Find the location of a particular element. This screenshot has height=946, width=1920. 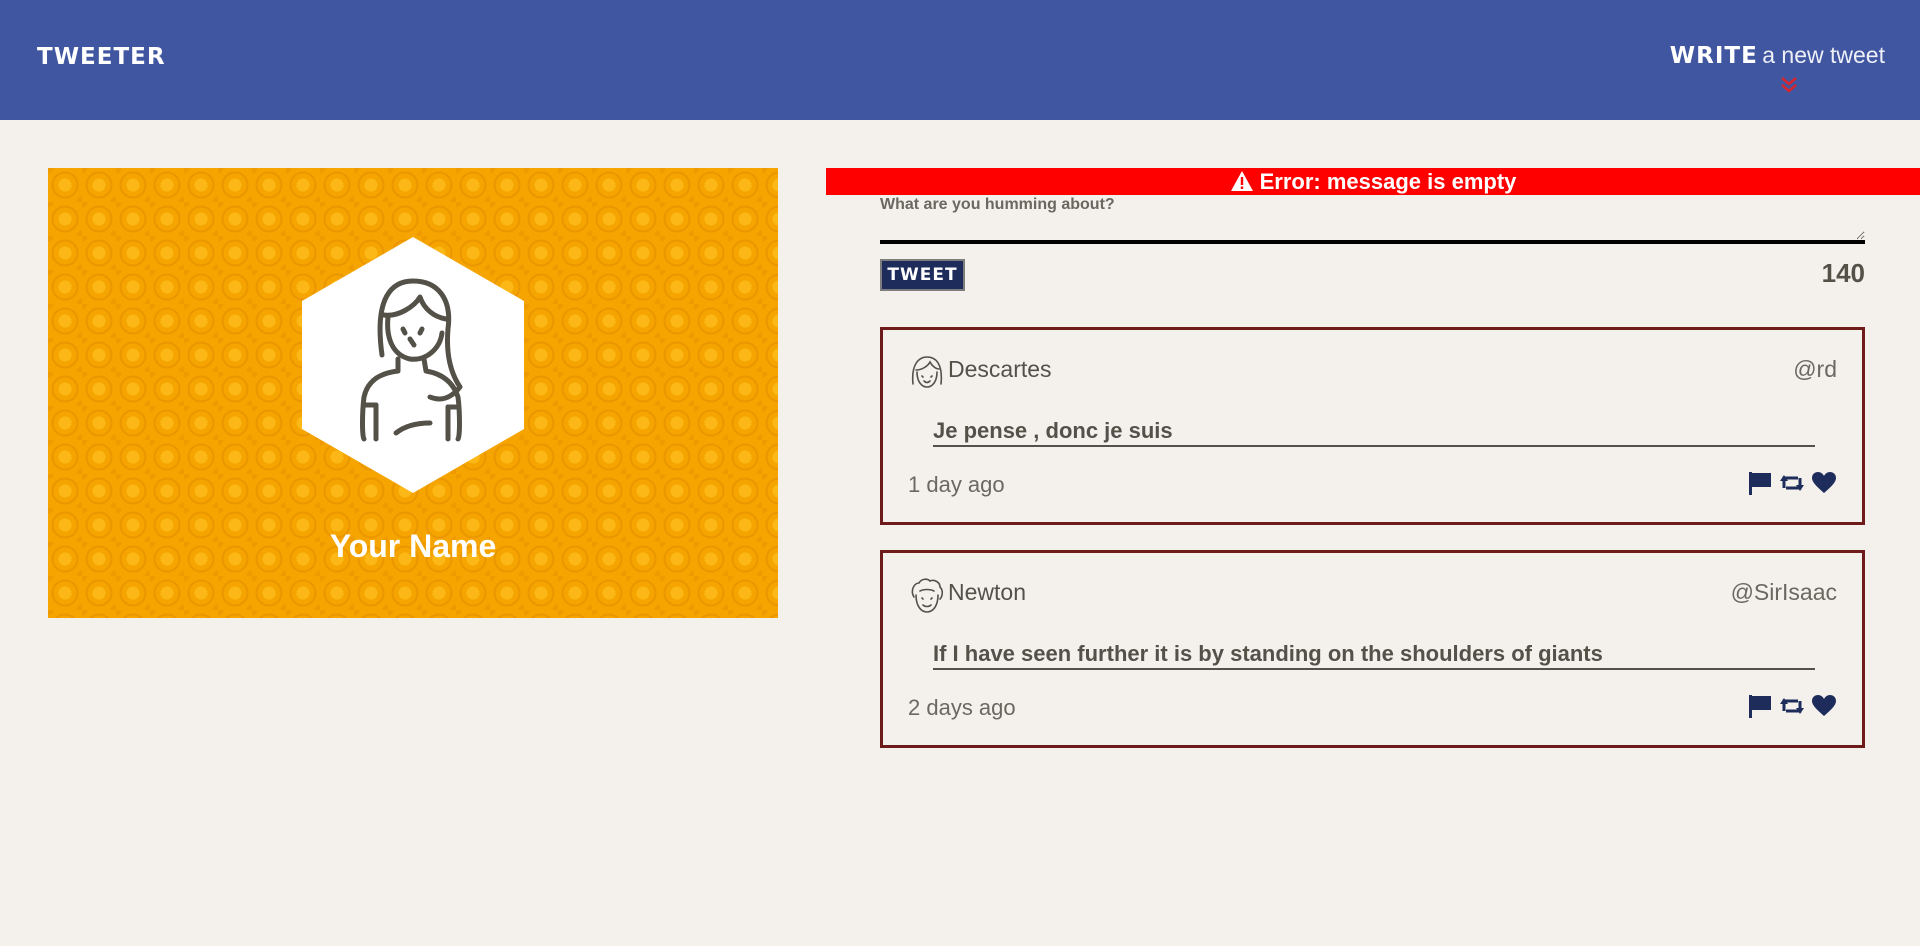

tweet-handle: @SirIsaac is located at coordinates (1783, 592).